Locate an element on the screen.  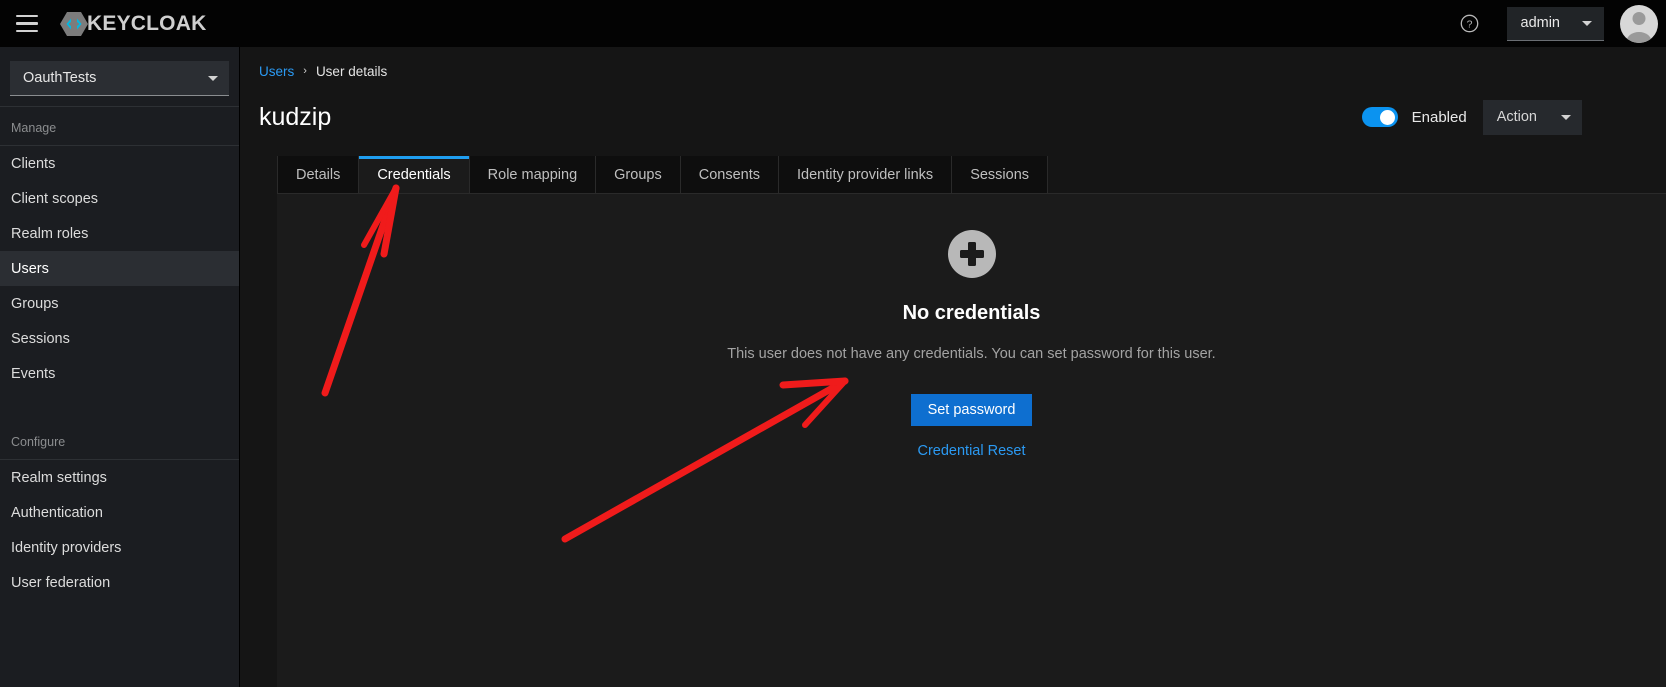
sidebar-section-configure-label: Configure is located at coordinates (38, 442).